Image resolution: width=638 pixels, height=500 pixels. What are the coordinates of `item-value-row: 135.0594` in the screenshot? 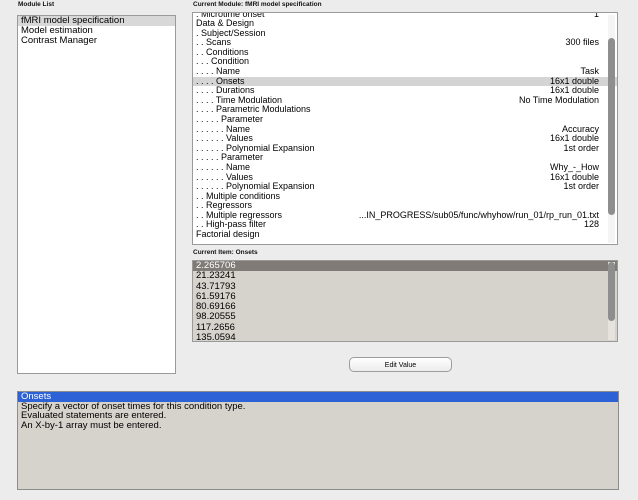 It's located at (405, 336).